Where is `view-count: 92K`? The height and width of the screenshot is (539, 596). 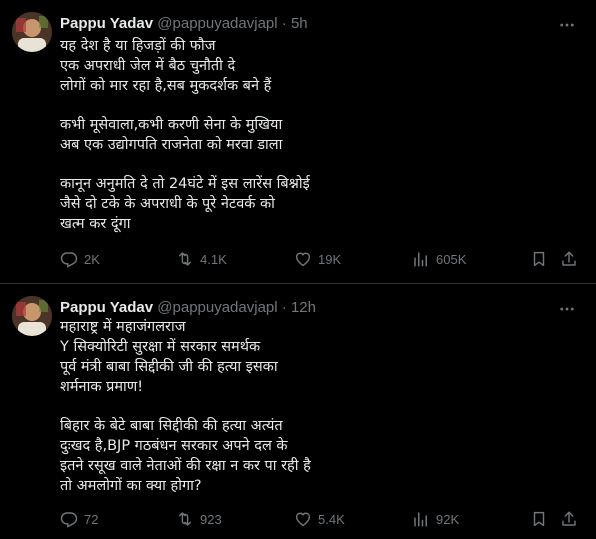
view-count: 92K is located at coordinates (448, 519).